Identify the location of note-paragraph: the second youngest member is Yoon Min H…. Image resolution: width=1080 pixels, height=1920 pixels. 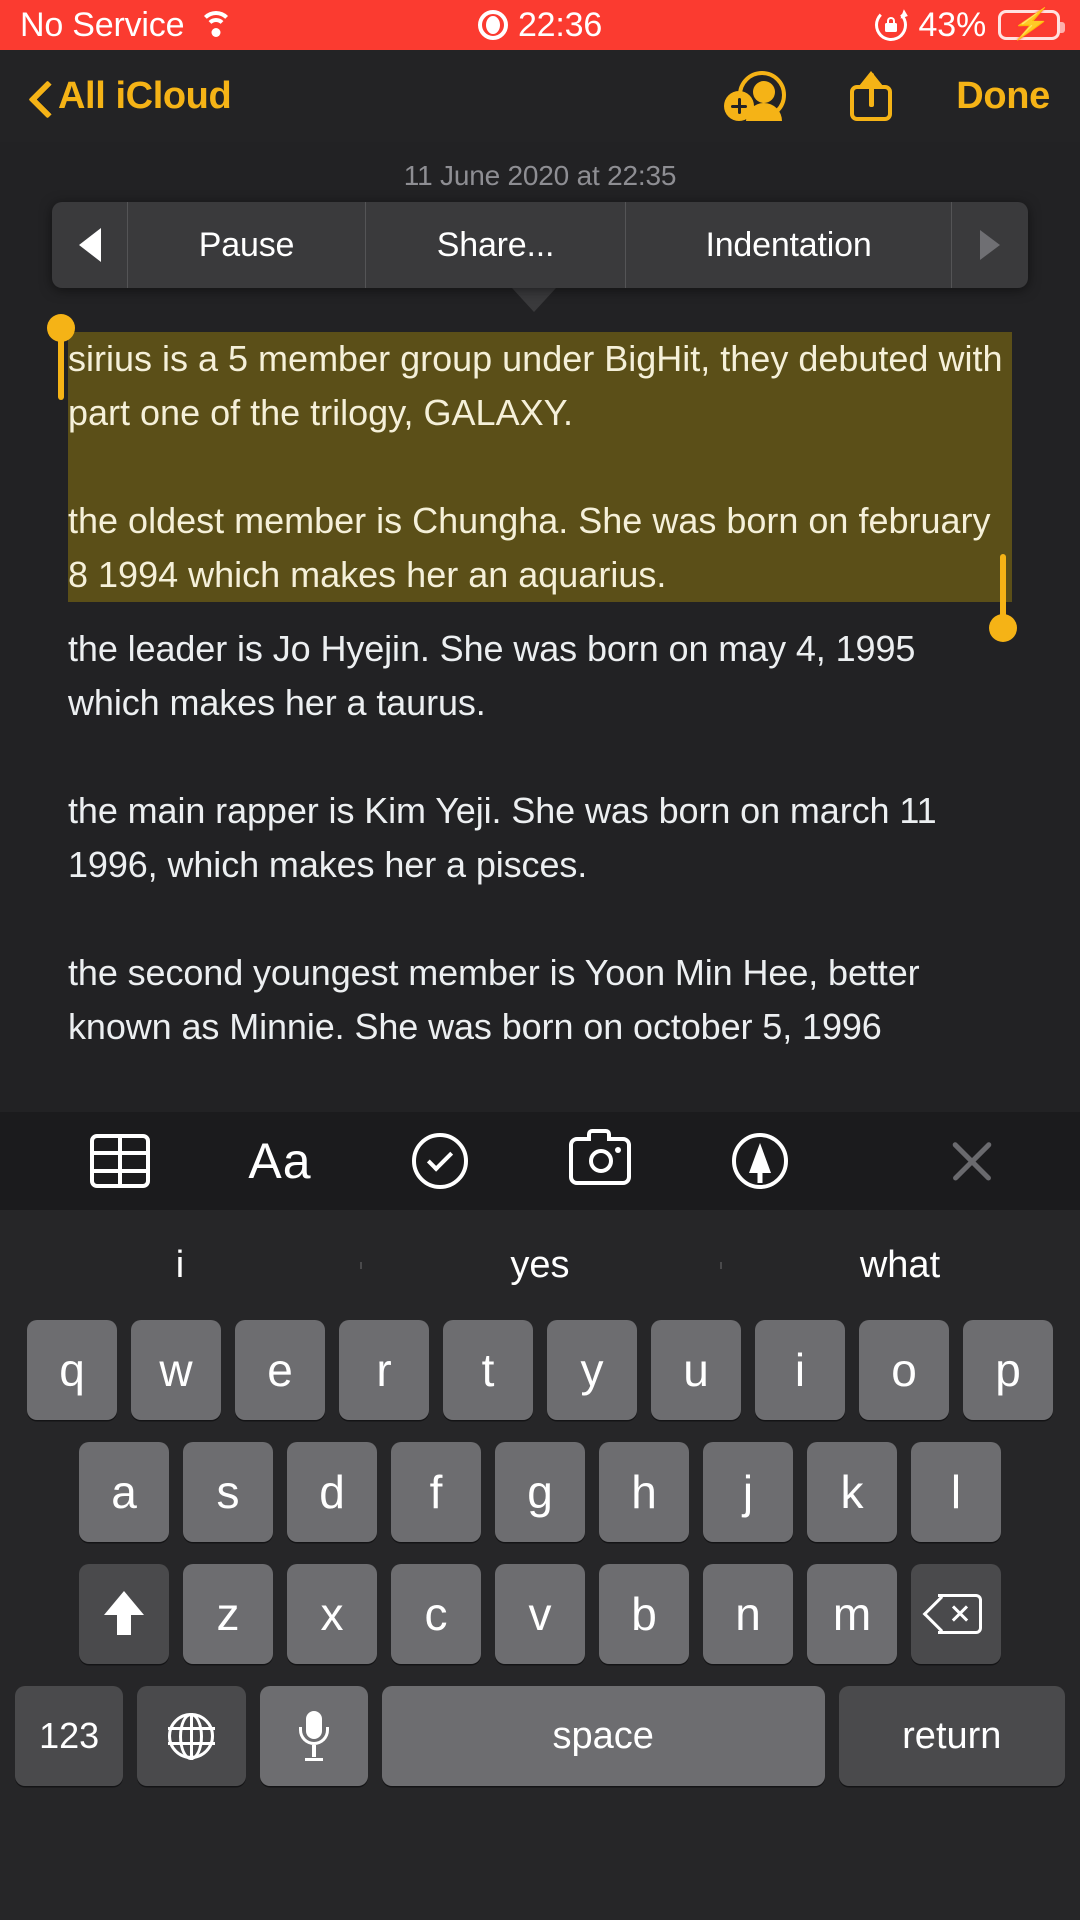
(494, 999).